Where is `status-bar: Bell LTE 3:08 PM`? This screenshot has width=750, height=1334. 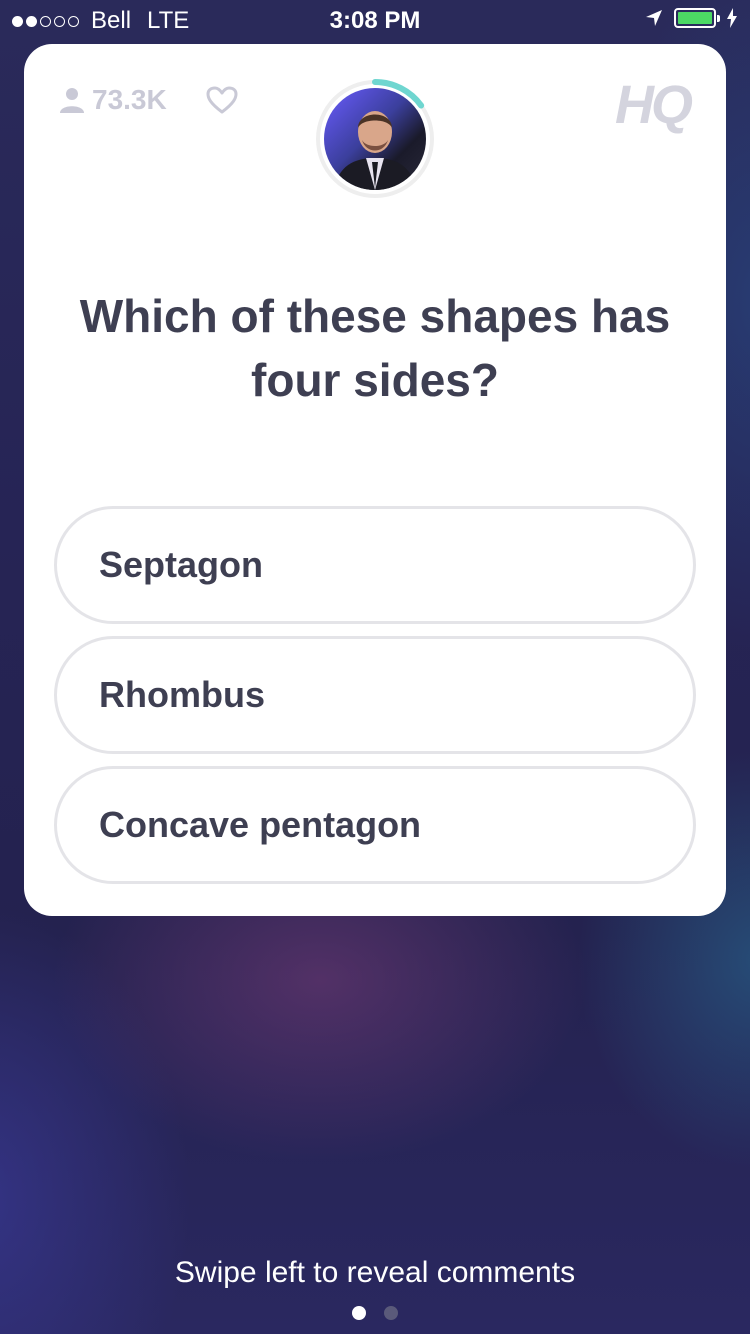
status-bar: Bell LTE 3:08 PM is located at coordinates (375, 20).